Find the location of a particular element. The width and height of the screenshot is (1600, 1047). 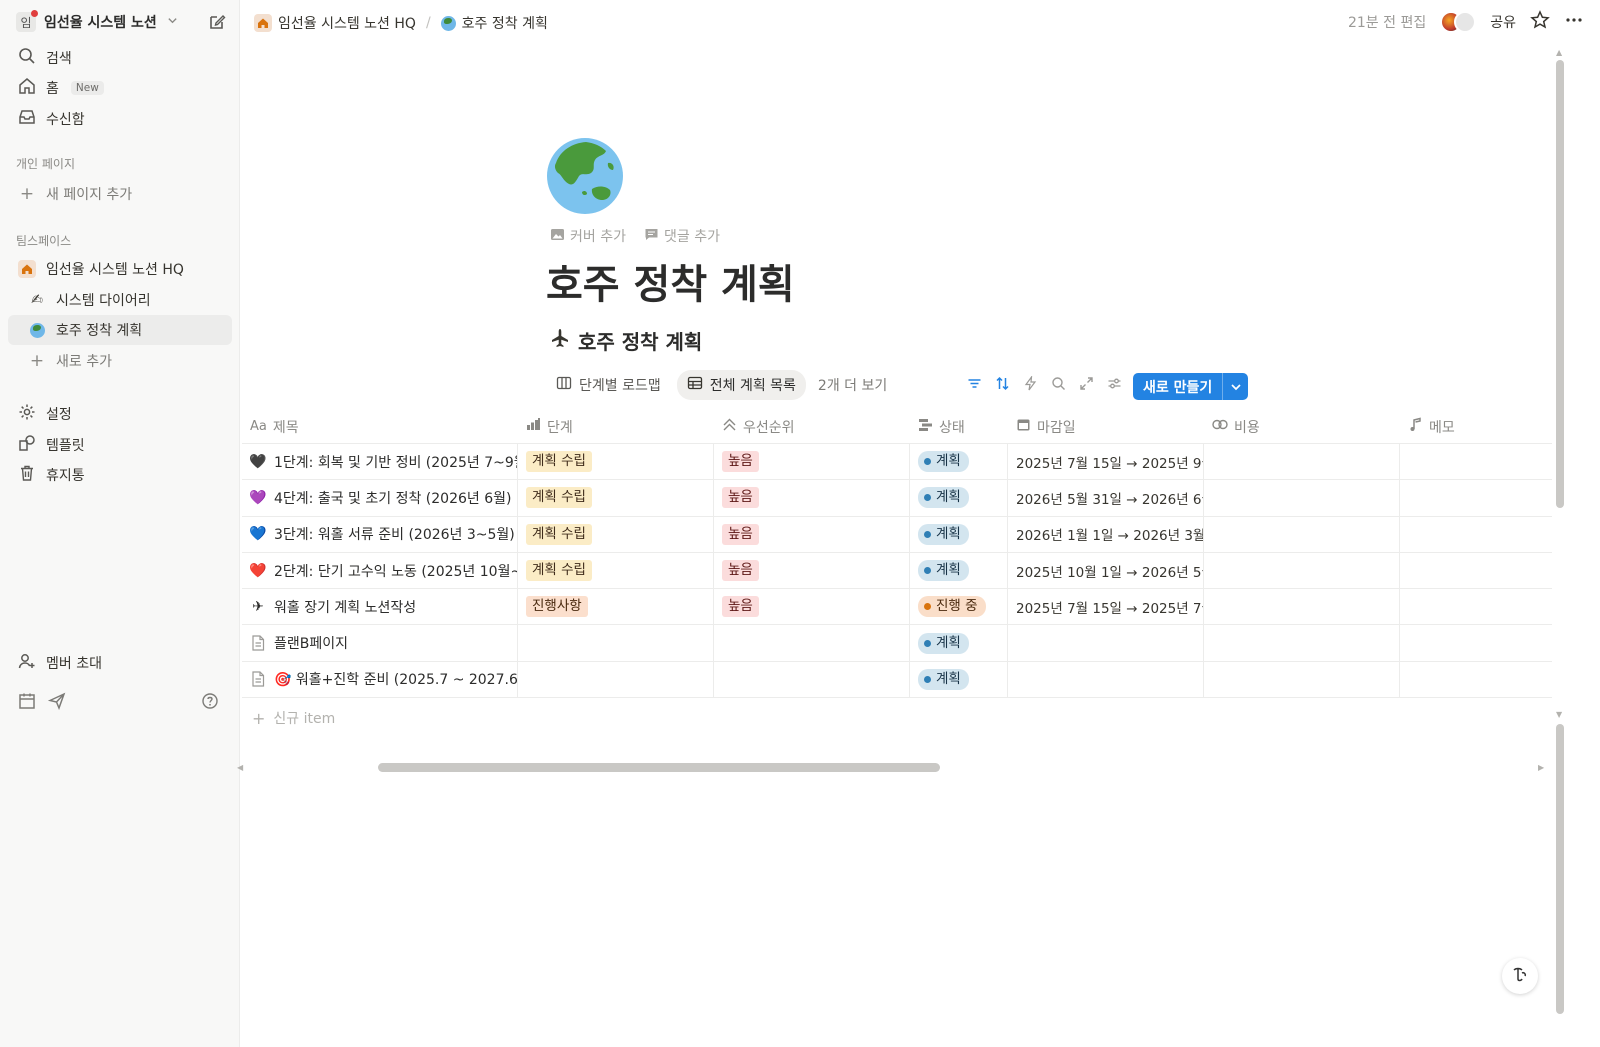

expand-icon is located at coordinates (1086, 383).